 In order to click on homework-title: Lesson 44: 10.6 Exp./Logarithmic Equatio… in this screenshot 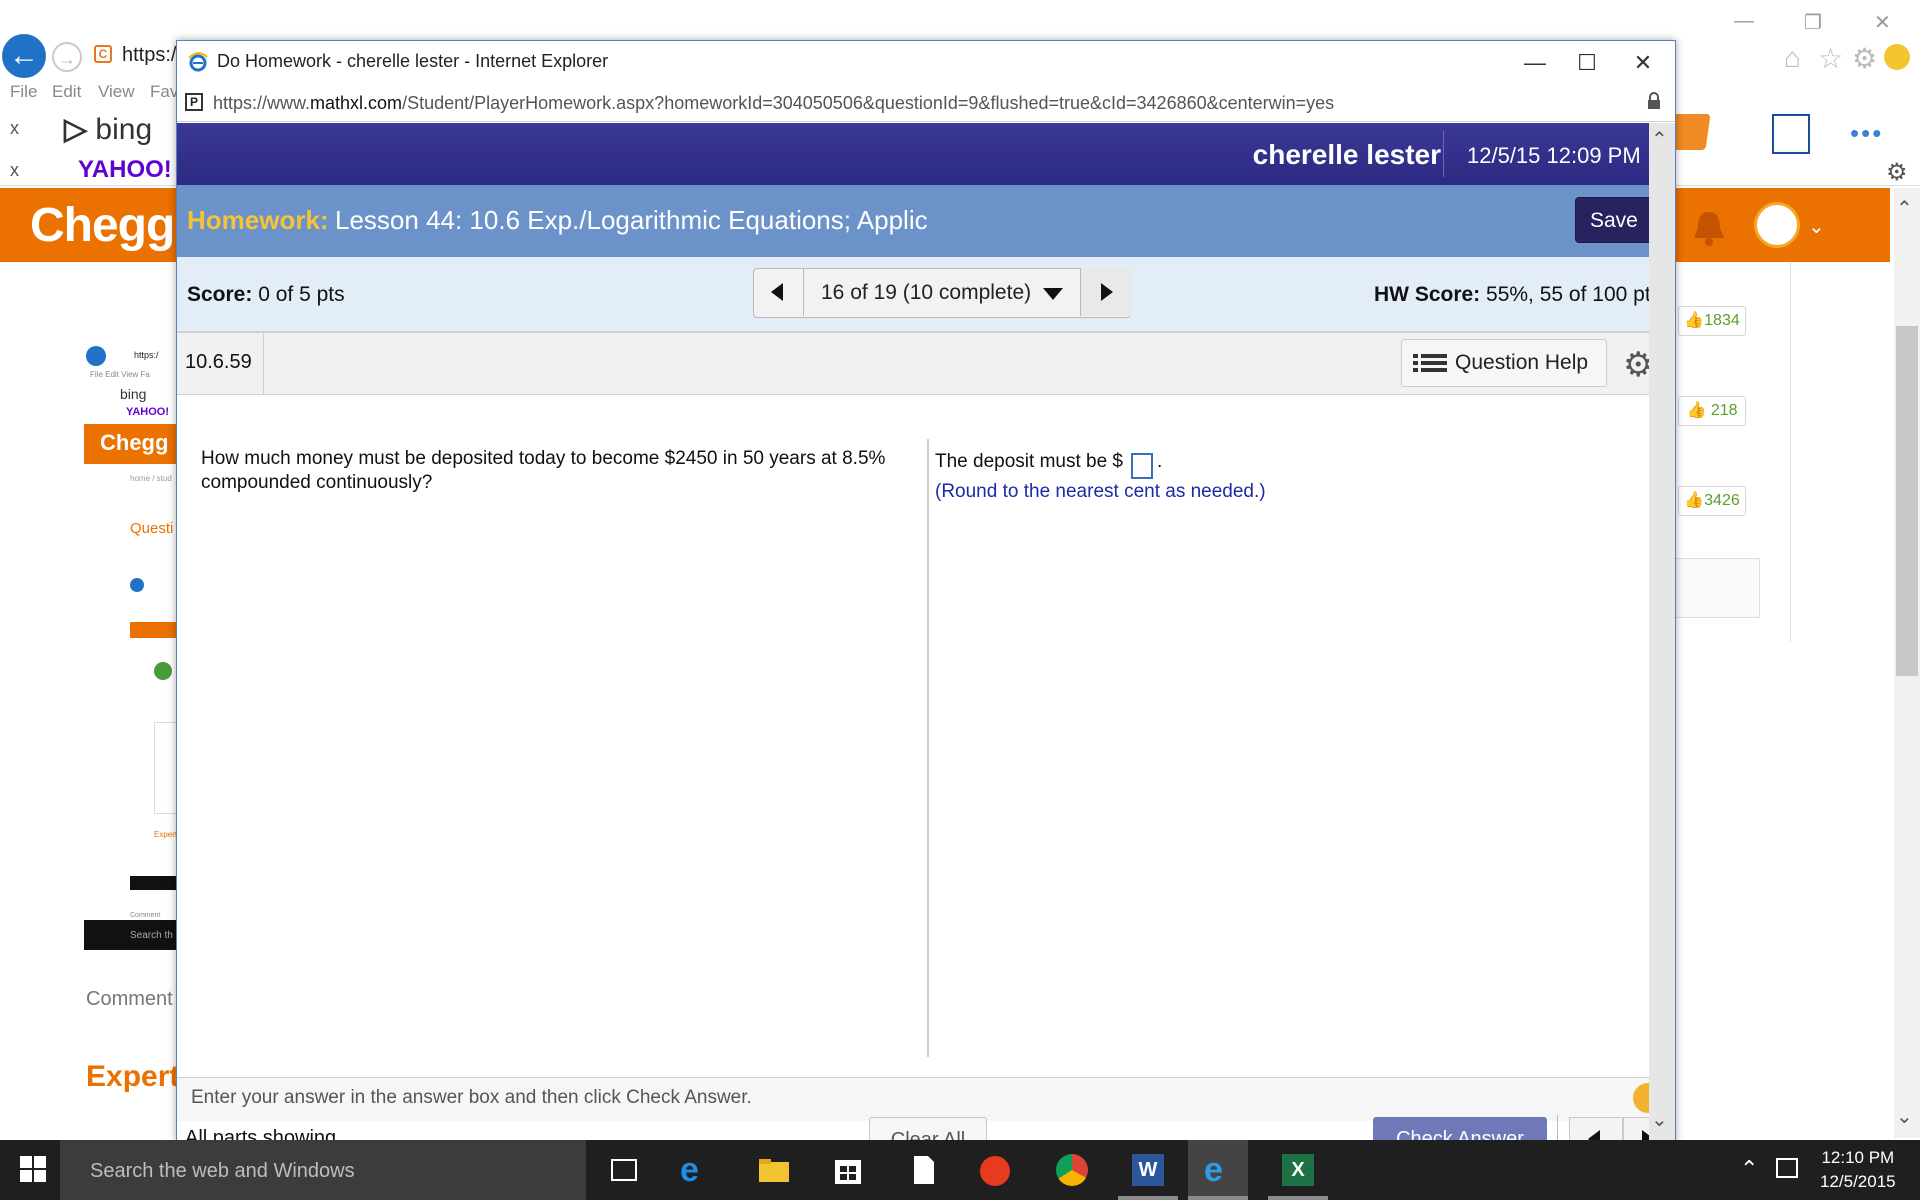, I will do `click(631, 220)`.